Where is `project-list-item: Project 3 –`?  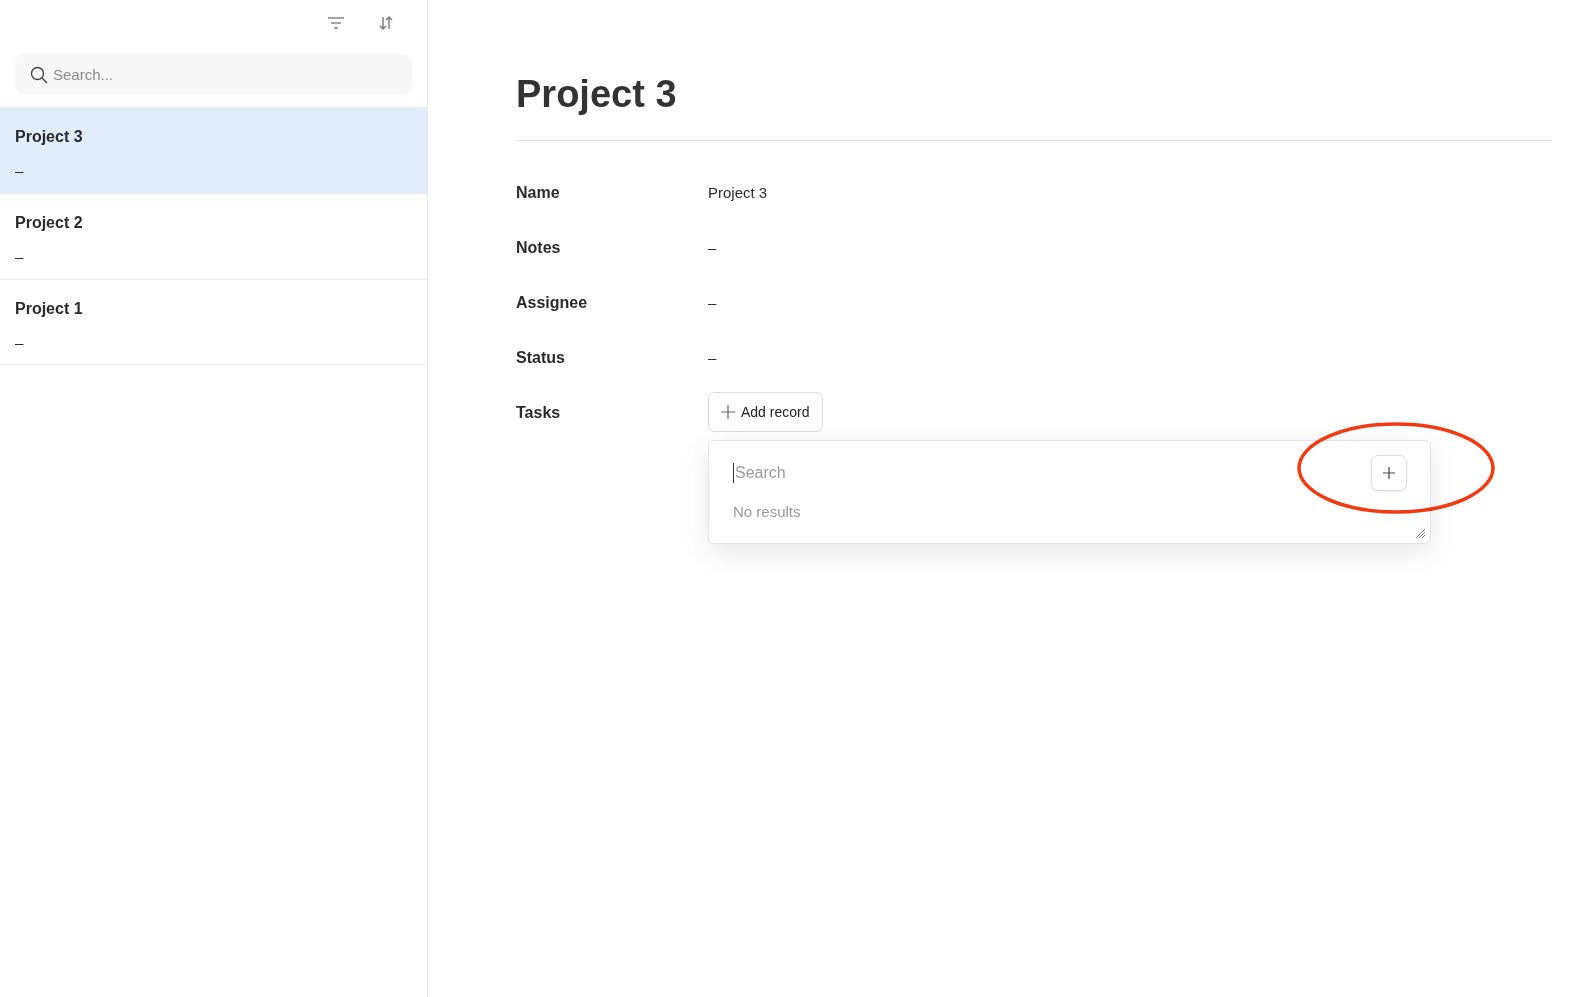
project-list-item: Project 3 – is located at coordinates (213, 150).